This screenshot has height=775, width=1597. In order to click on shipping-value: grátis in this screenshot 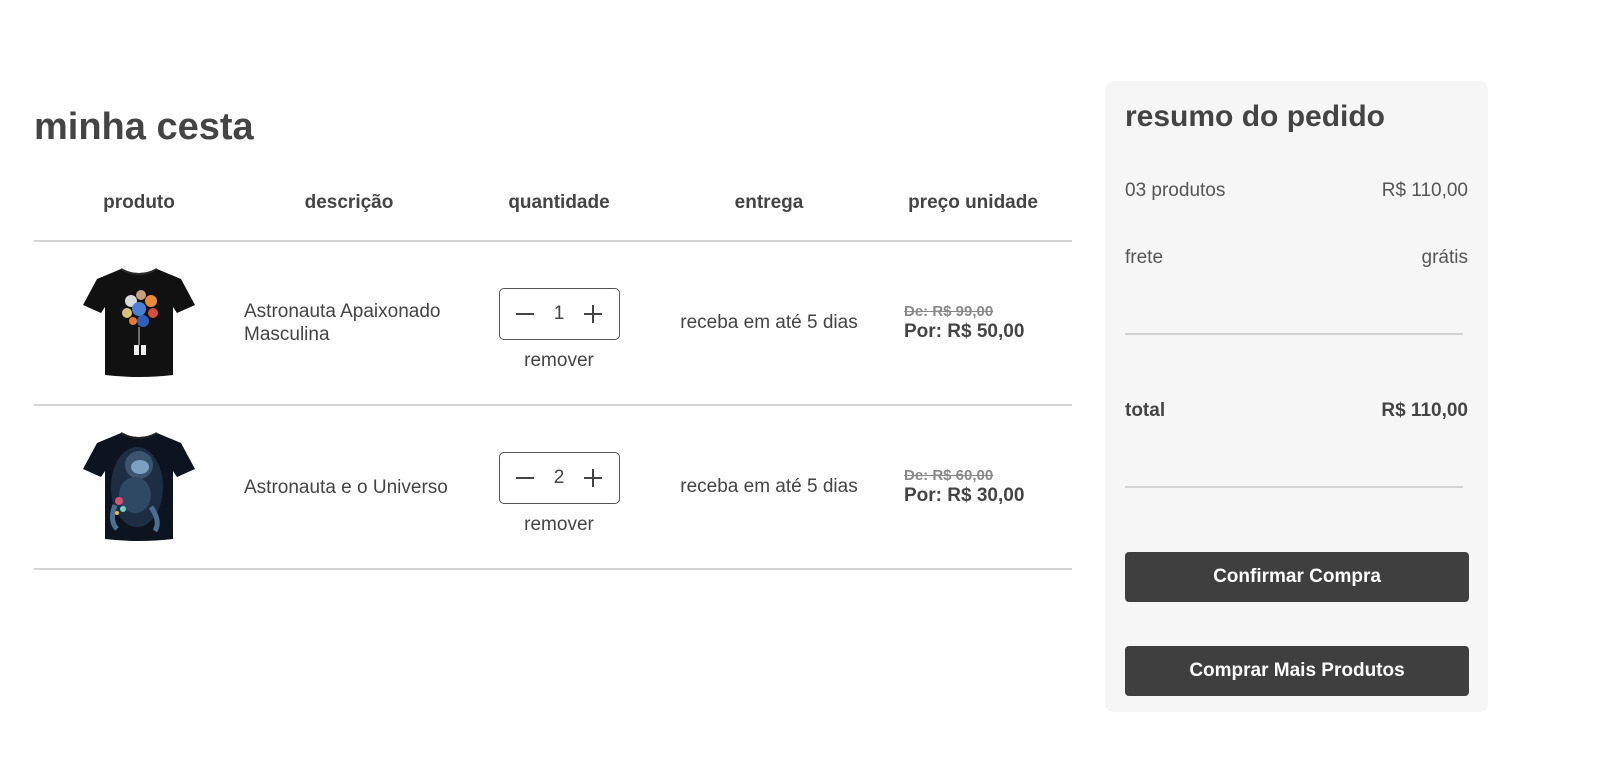, I will do `click(1444, 257)`.